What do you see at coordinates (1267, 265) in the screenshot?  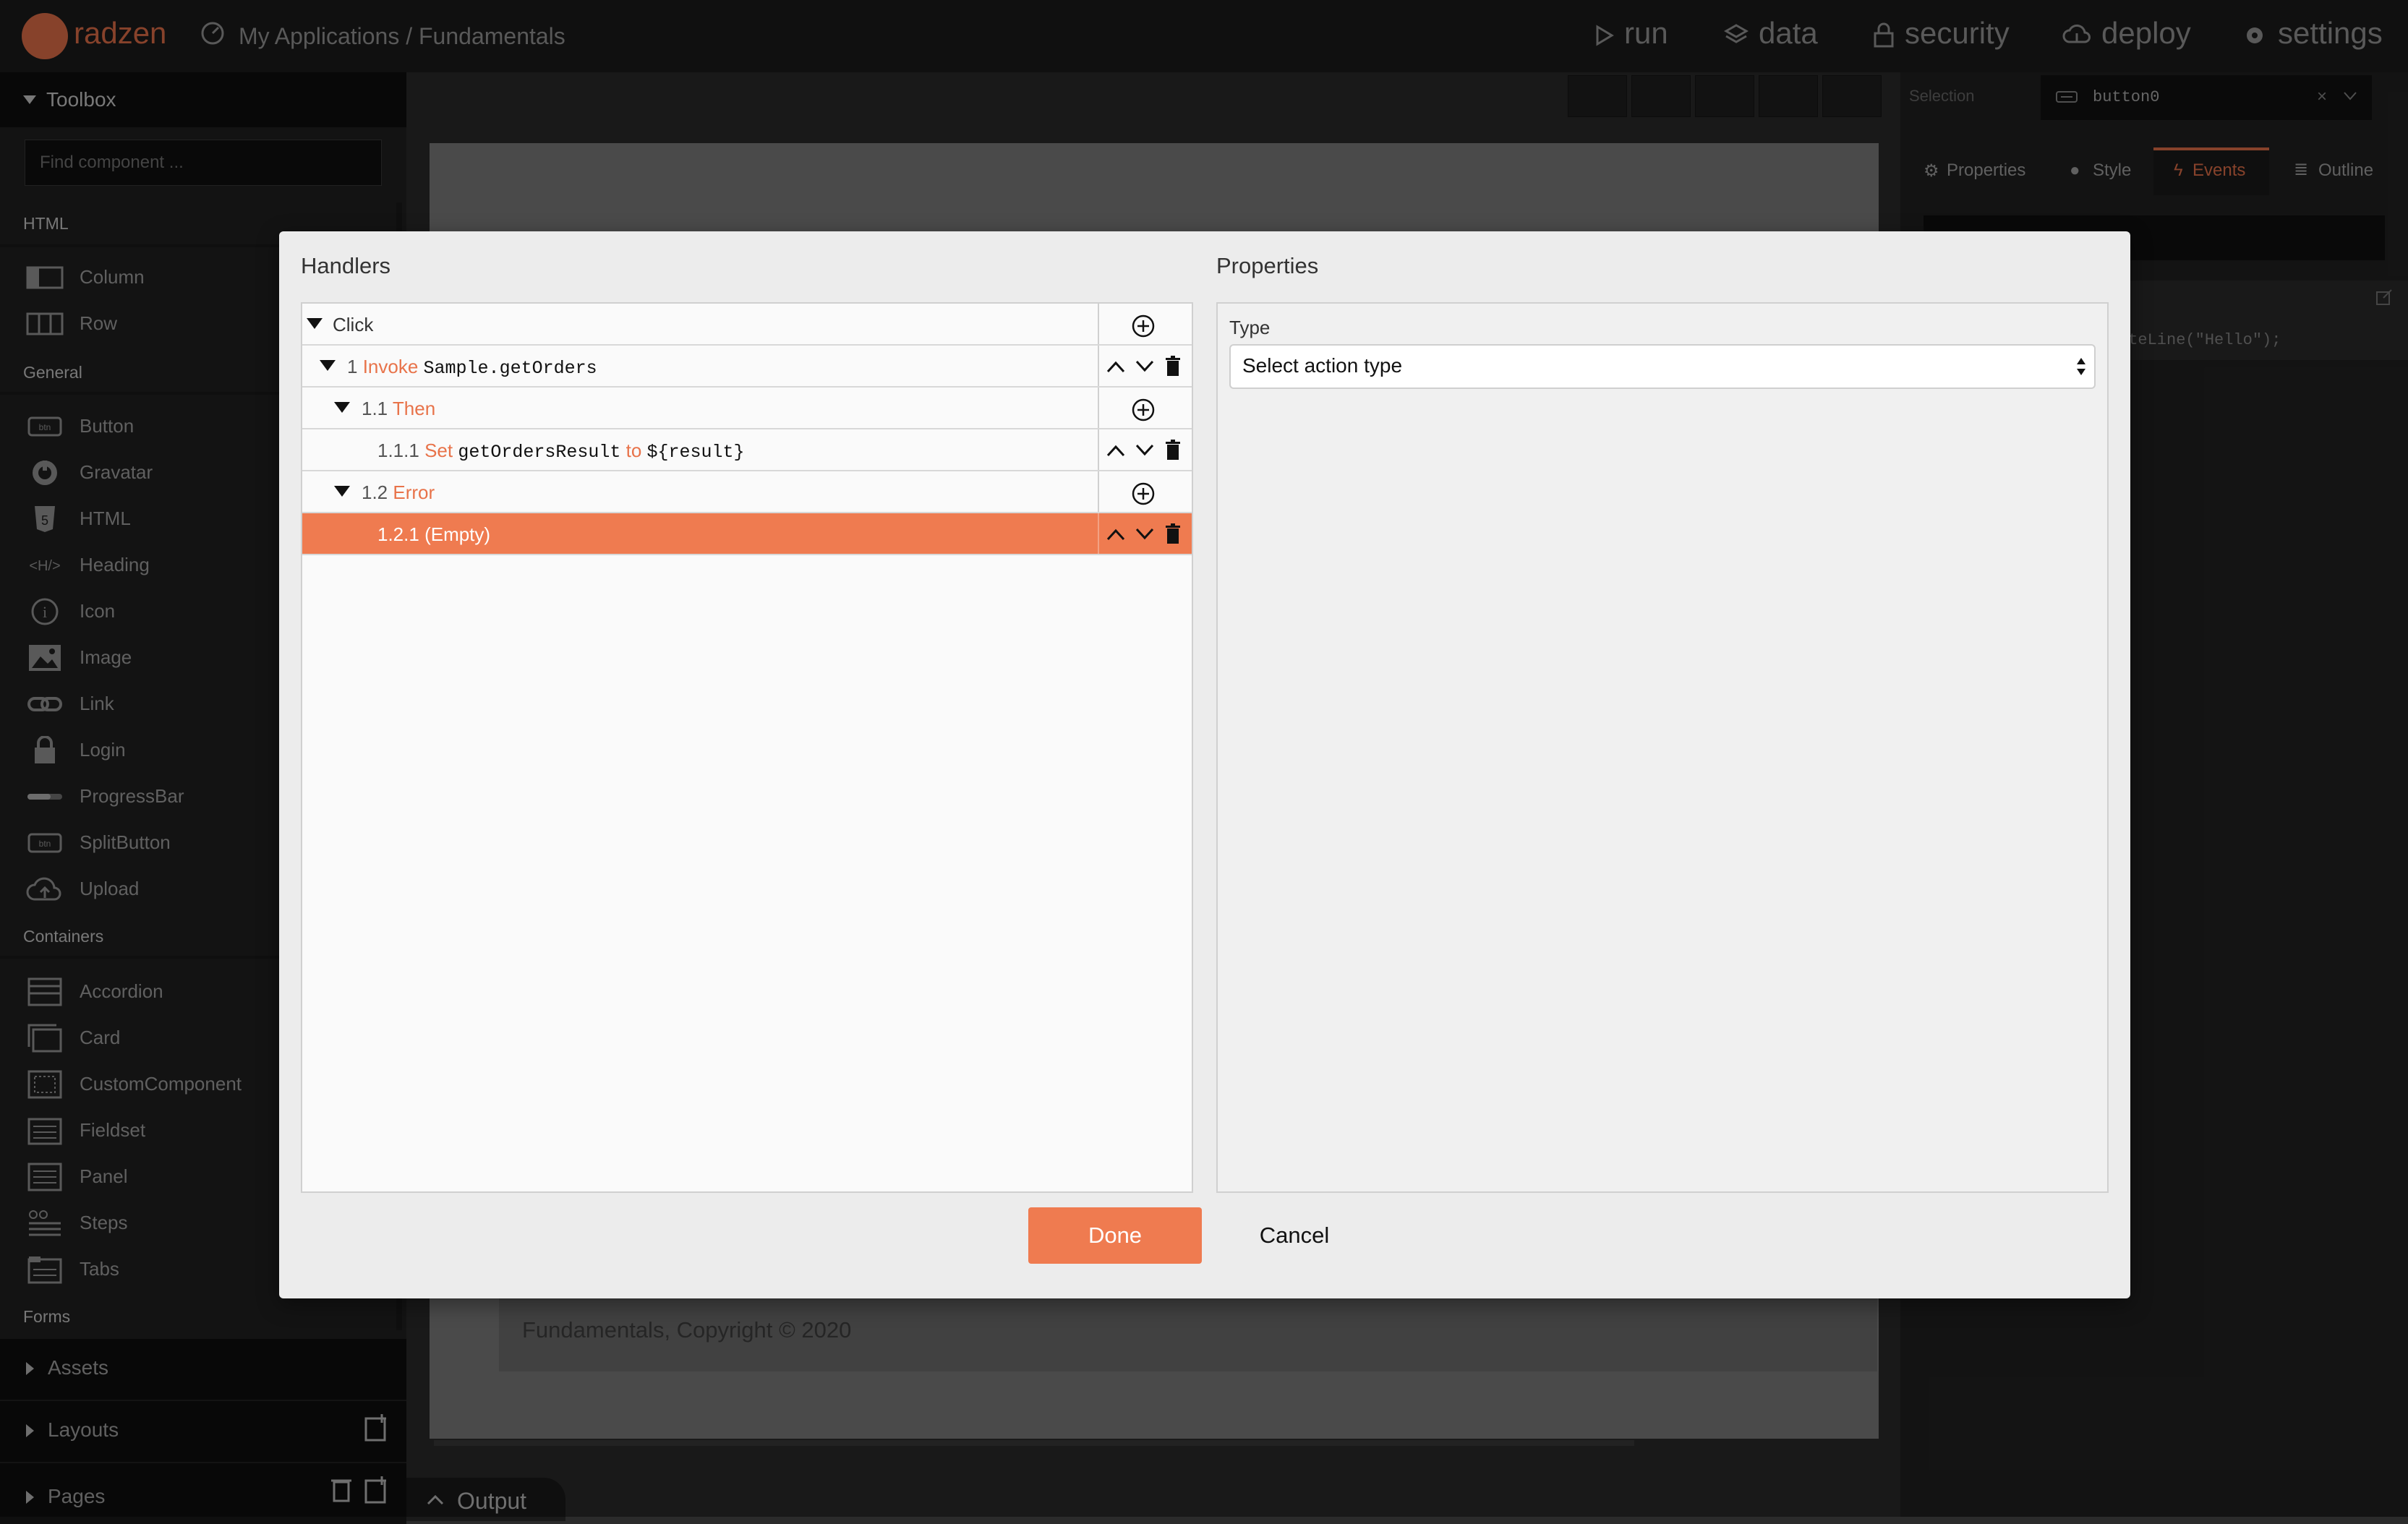 I see `properties-title: Properties` at bounding box center [1267, 265].